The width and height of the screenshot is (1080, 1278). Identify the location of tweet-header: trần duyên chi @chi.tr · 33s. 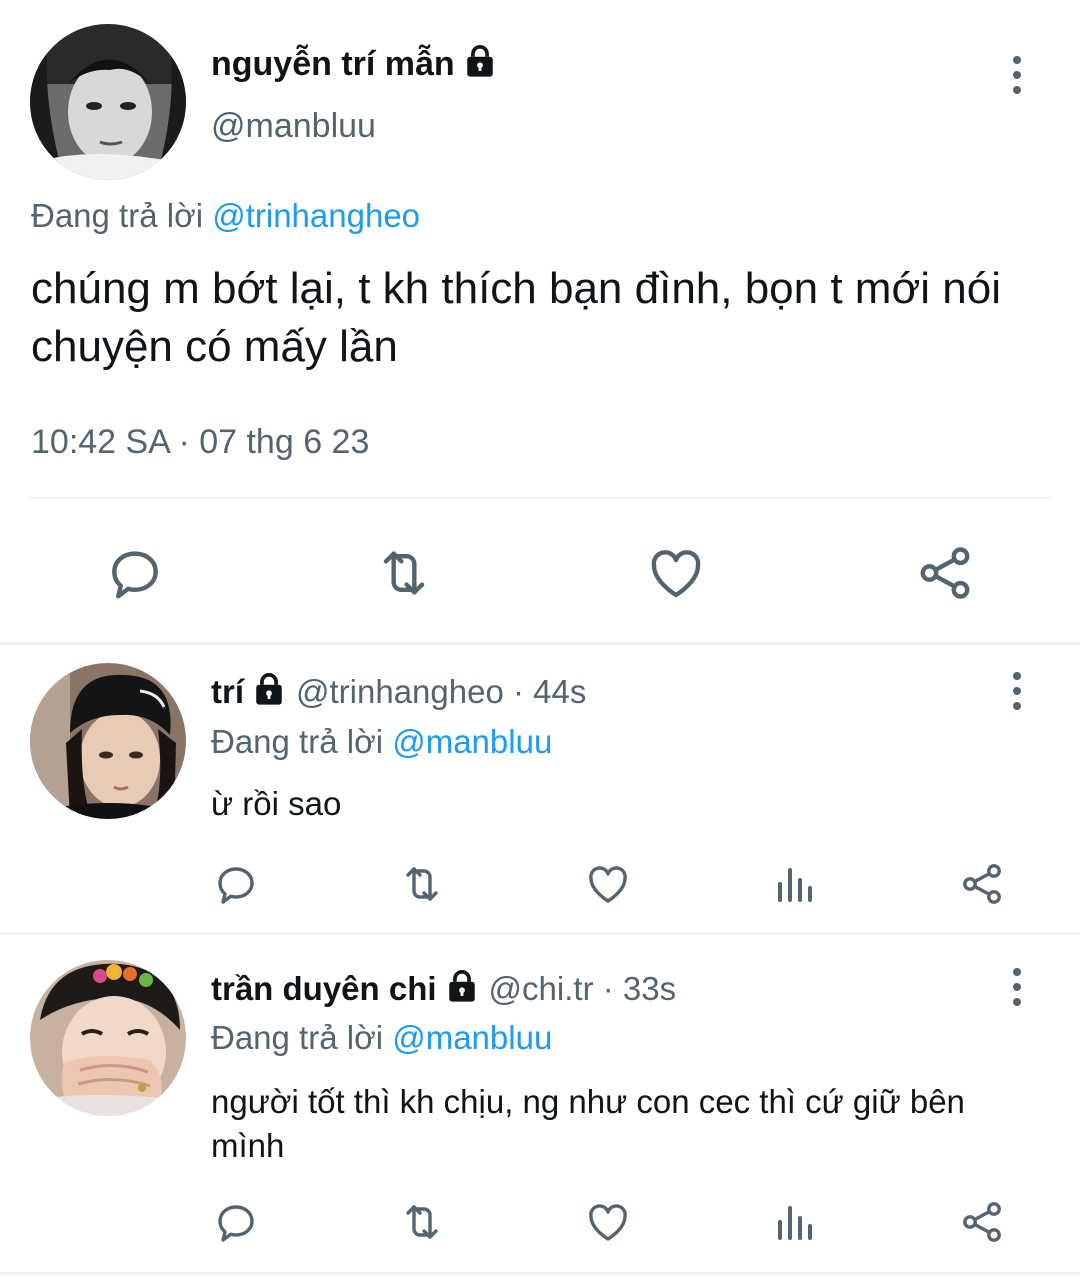
(443, 990).